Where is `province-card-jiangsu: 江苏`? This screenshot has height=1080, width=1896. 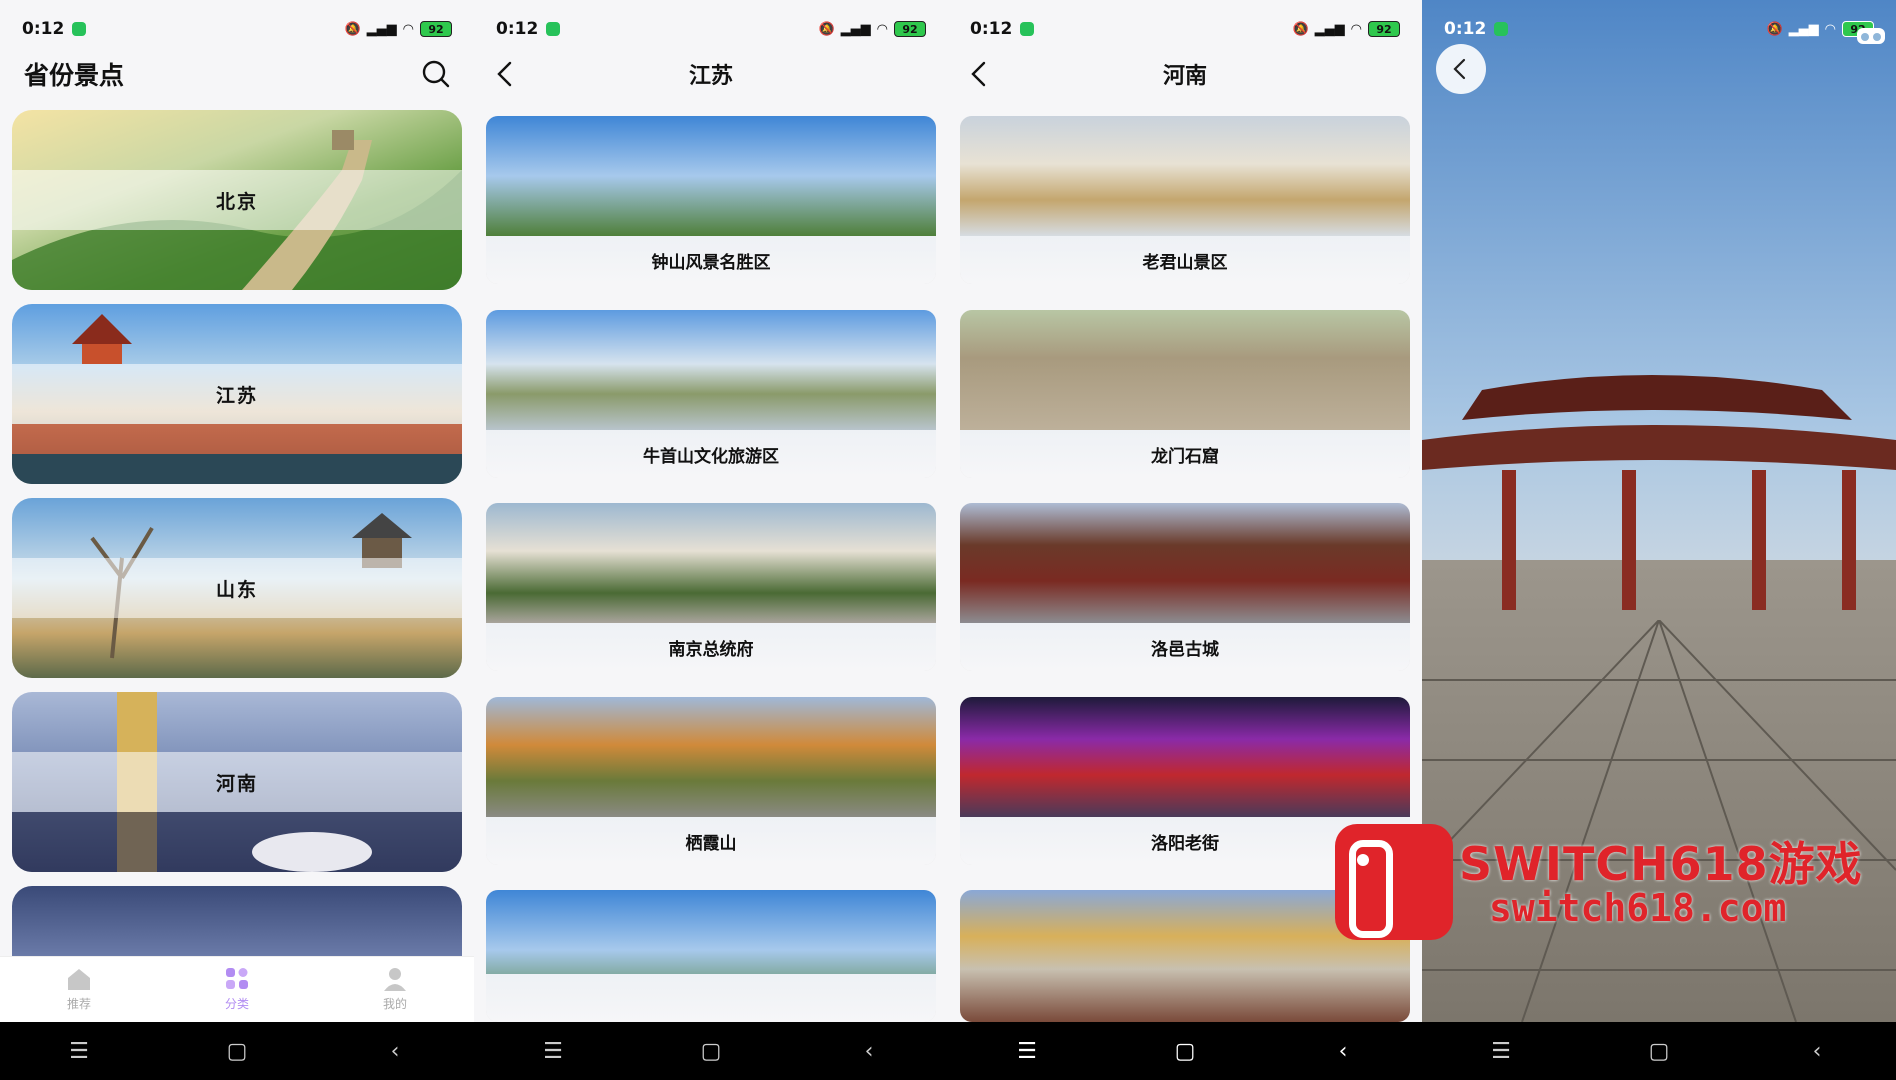 province-card-jiangsu: 江苏 is located at coordinates (237, 394).